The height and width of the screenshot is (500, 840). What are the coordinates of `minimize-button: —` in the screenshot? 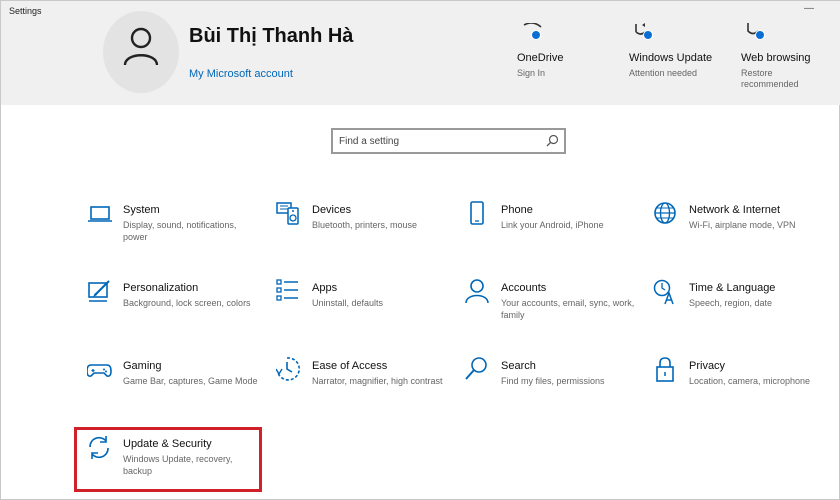 It's located at (809, 11).